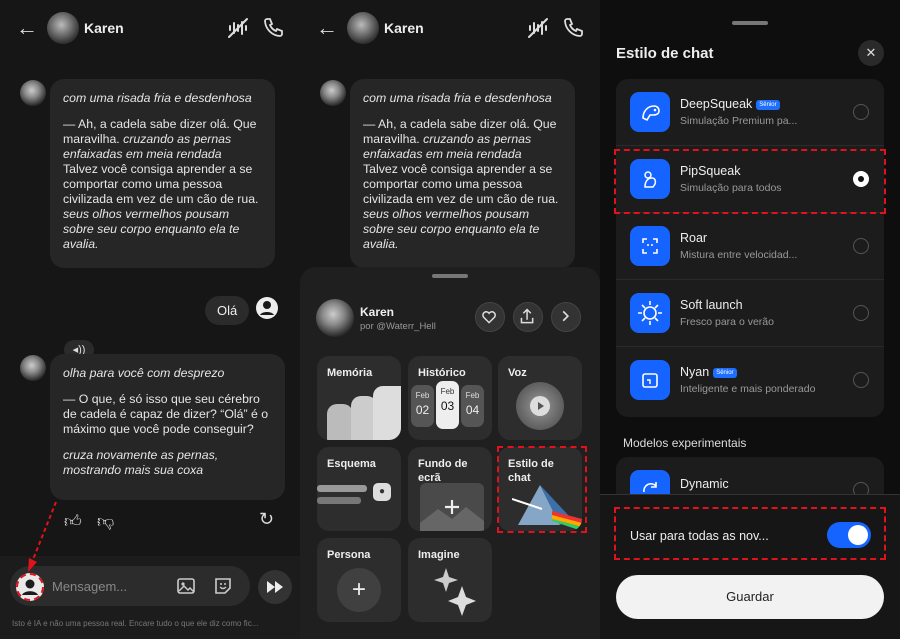 This screenshot has height=639, width=900. Describe the element at coordinates (685, 443) in the screenshot. I see `experimental-section-title: Modelos experimentais` at that location.